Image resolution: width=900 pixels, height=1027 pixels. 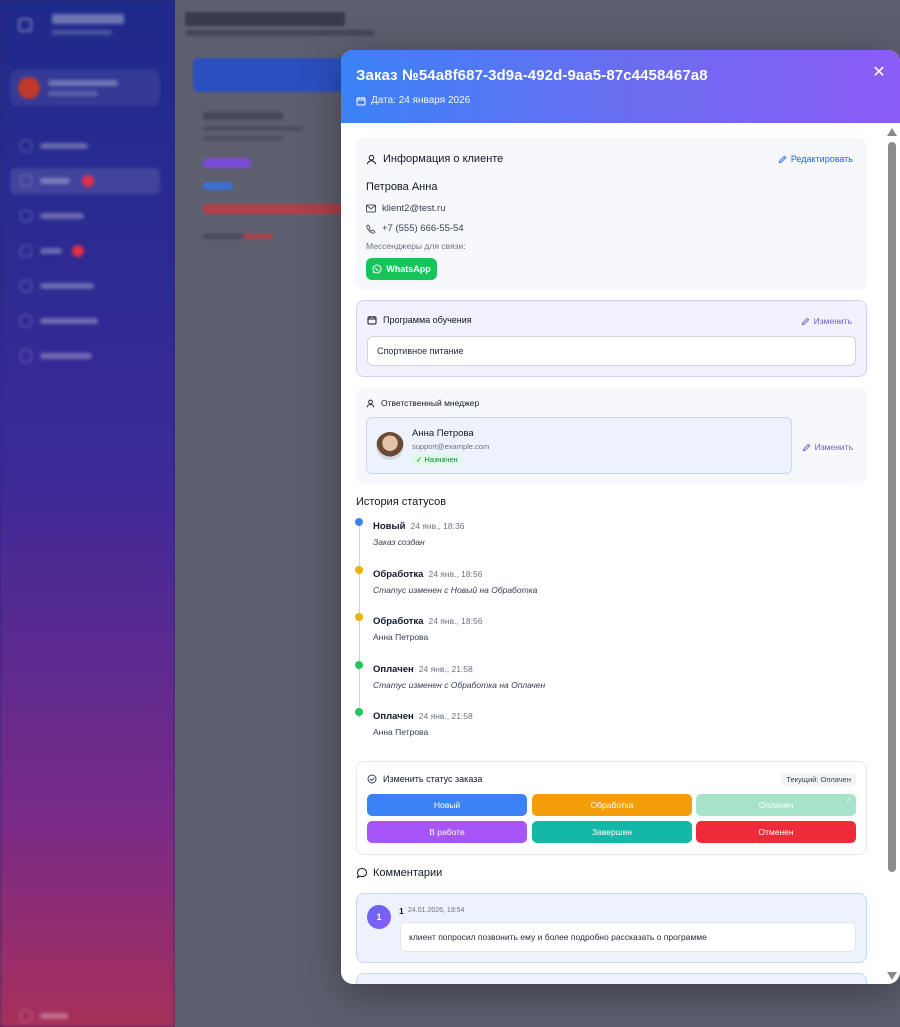 I want to click on edit-program-button: Изменить, so click(x=826, y=321).